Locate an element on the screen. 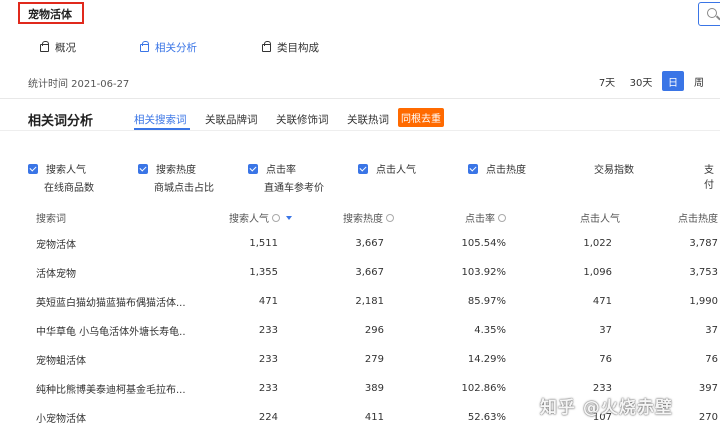 The image size is (720, 431). metric-click-rate: 点击率 is located at coordinates (272, 168).